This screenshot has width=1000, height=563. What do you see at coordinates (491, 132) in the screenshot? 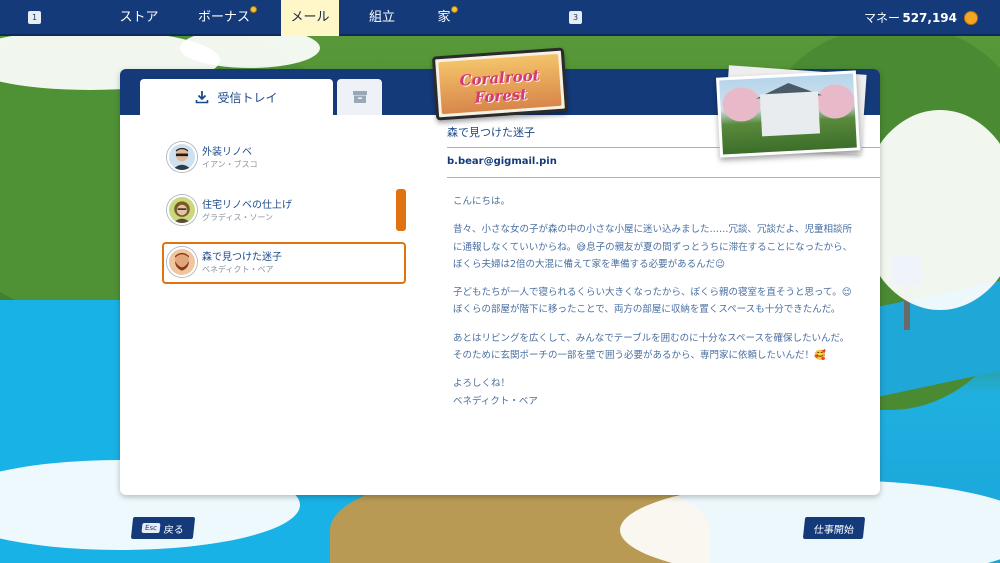
I see `mail-detail-title: 森で見つけた迷子` at bounding box center [491, 132].